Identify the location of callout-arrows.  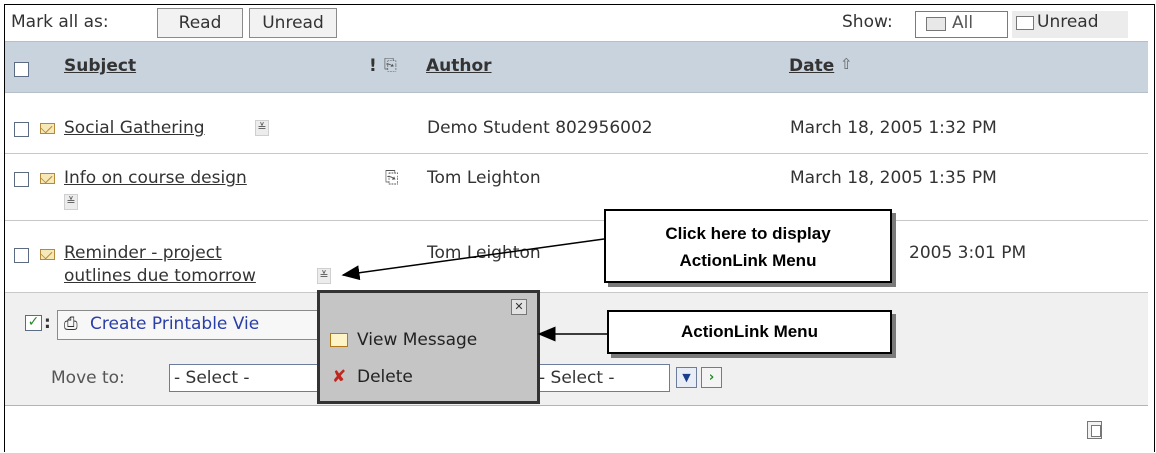
(474, 290).